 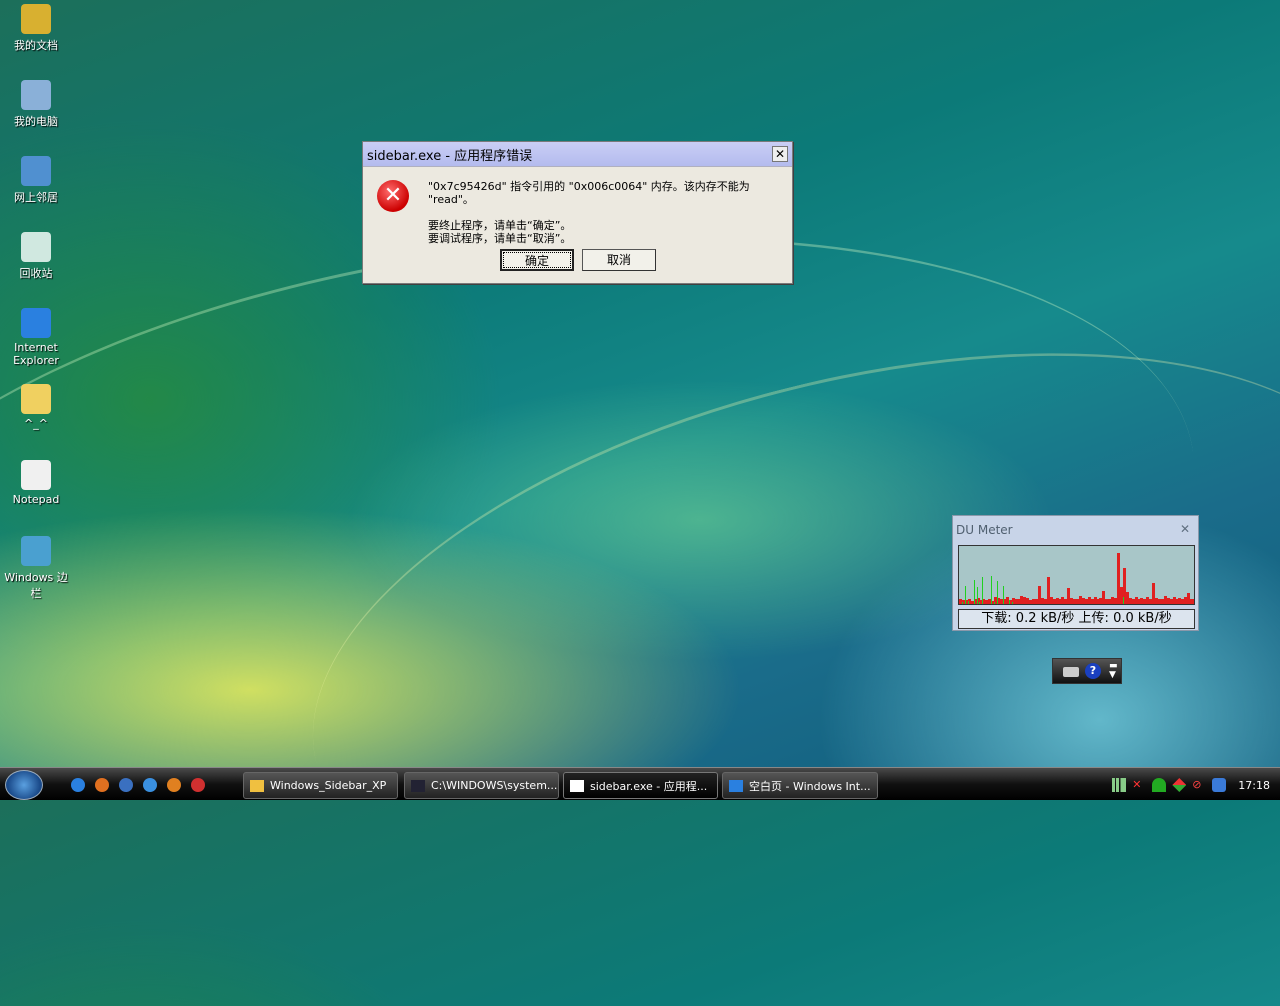 What do you see at coordinates (36, 95) in the screenshot?
I see `my-computer-icon` at bounding box center [36, 95].